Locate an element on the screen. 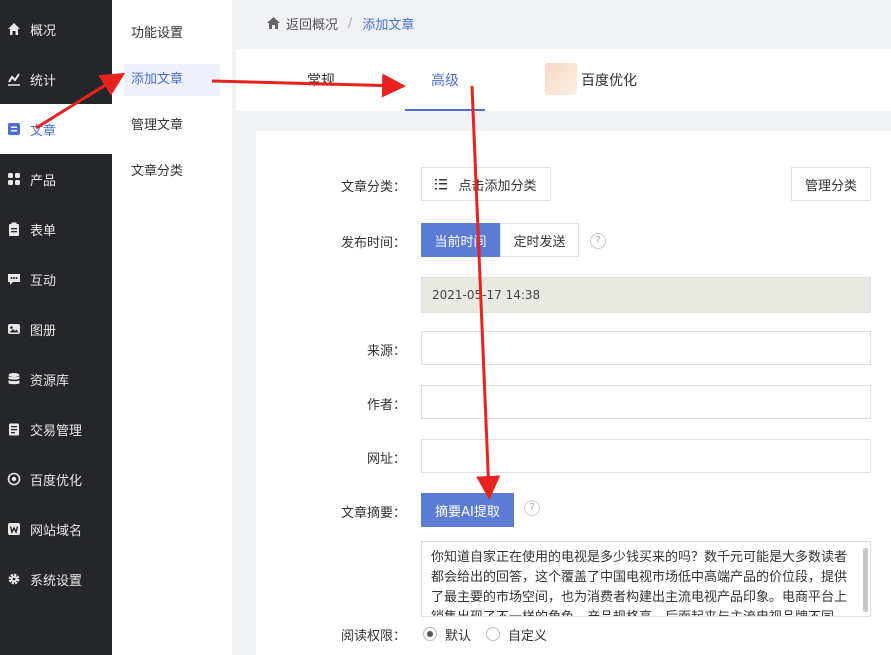  image-icon is located at coordinates (14, 329).